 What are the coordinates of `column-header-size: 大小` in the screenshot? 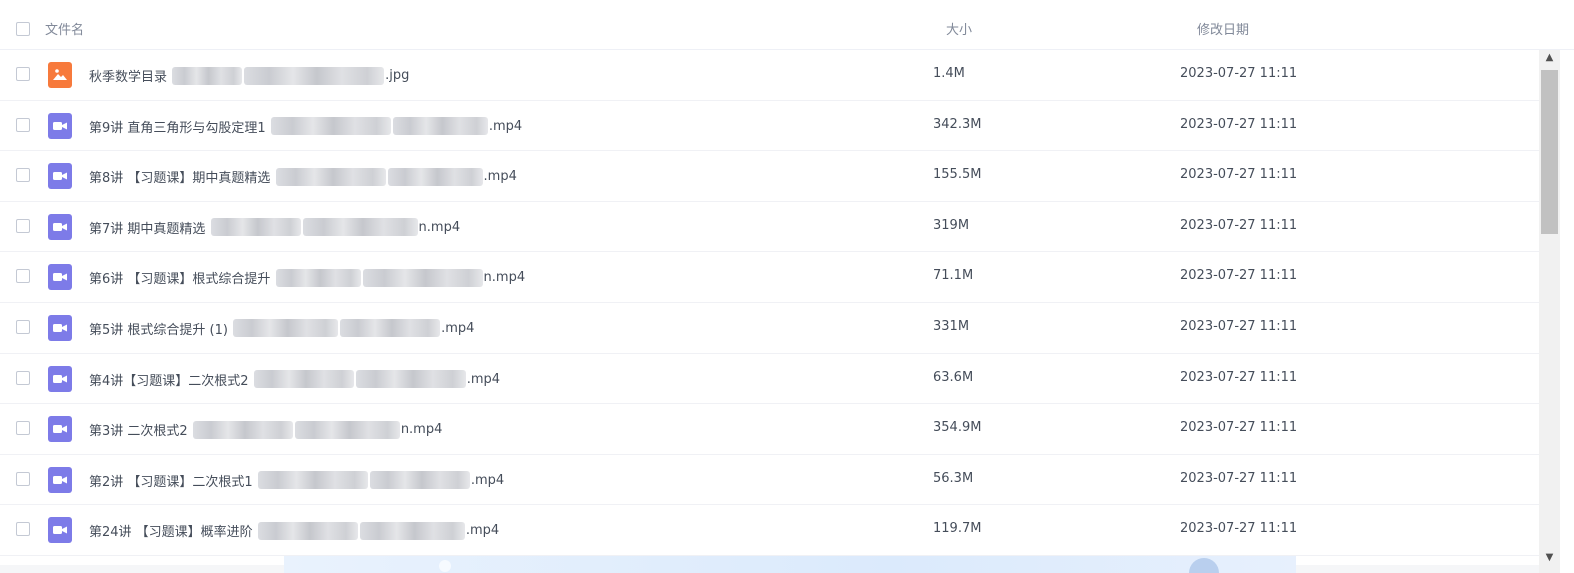 It's located at (959, 28).